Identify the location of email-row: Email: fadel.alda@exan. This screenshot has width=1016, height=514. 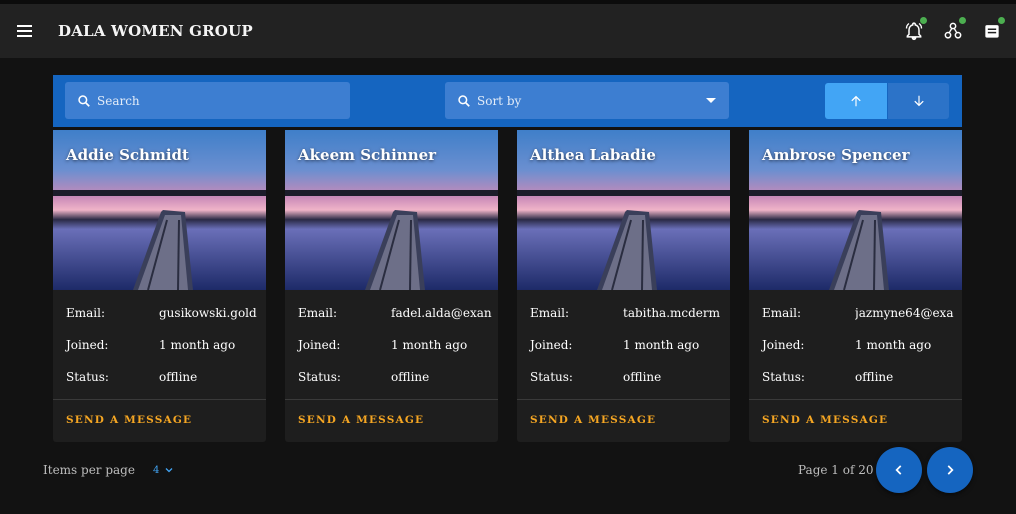
(395, 314).